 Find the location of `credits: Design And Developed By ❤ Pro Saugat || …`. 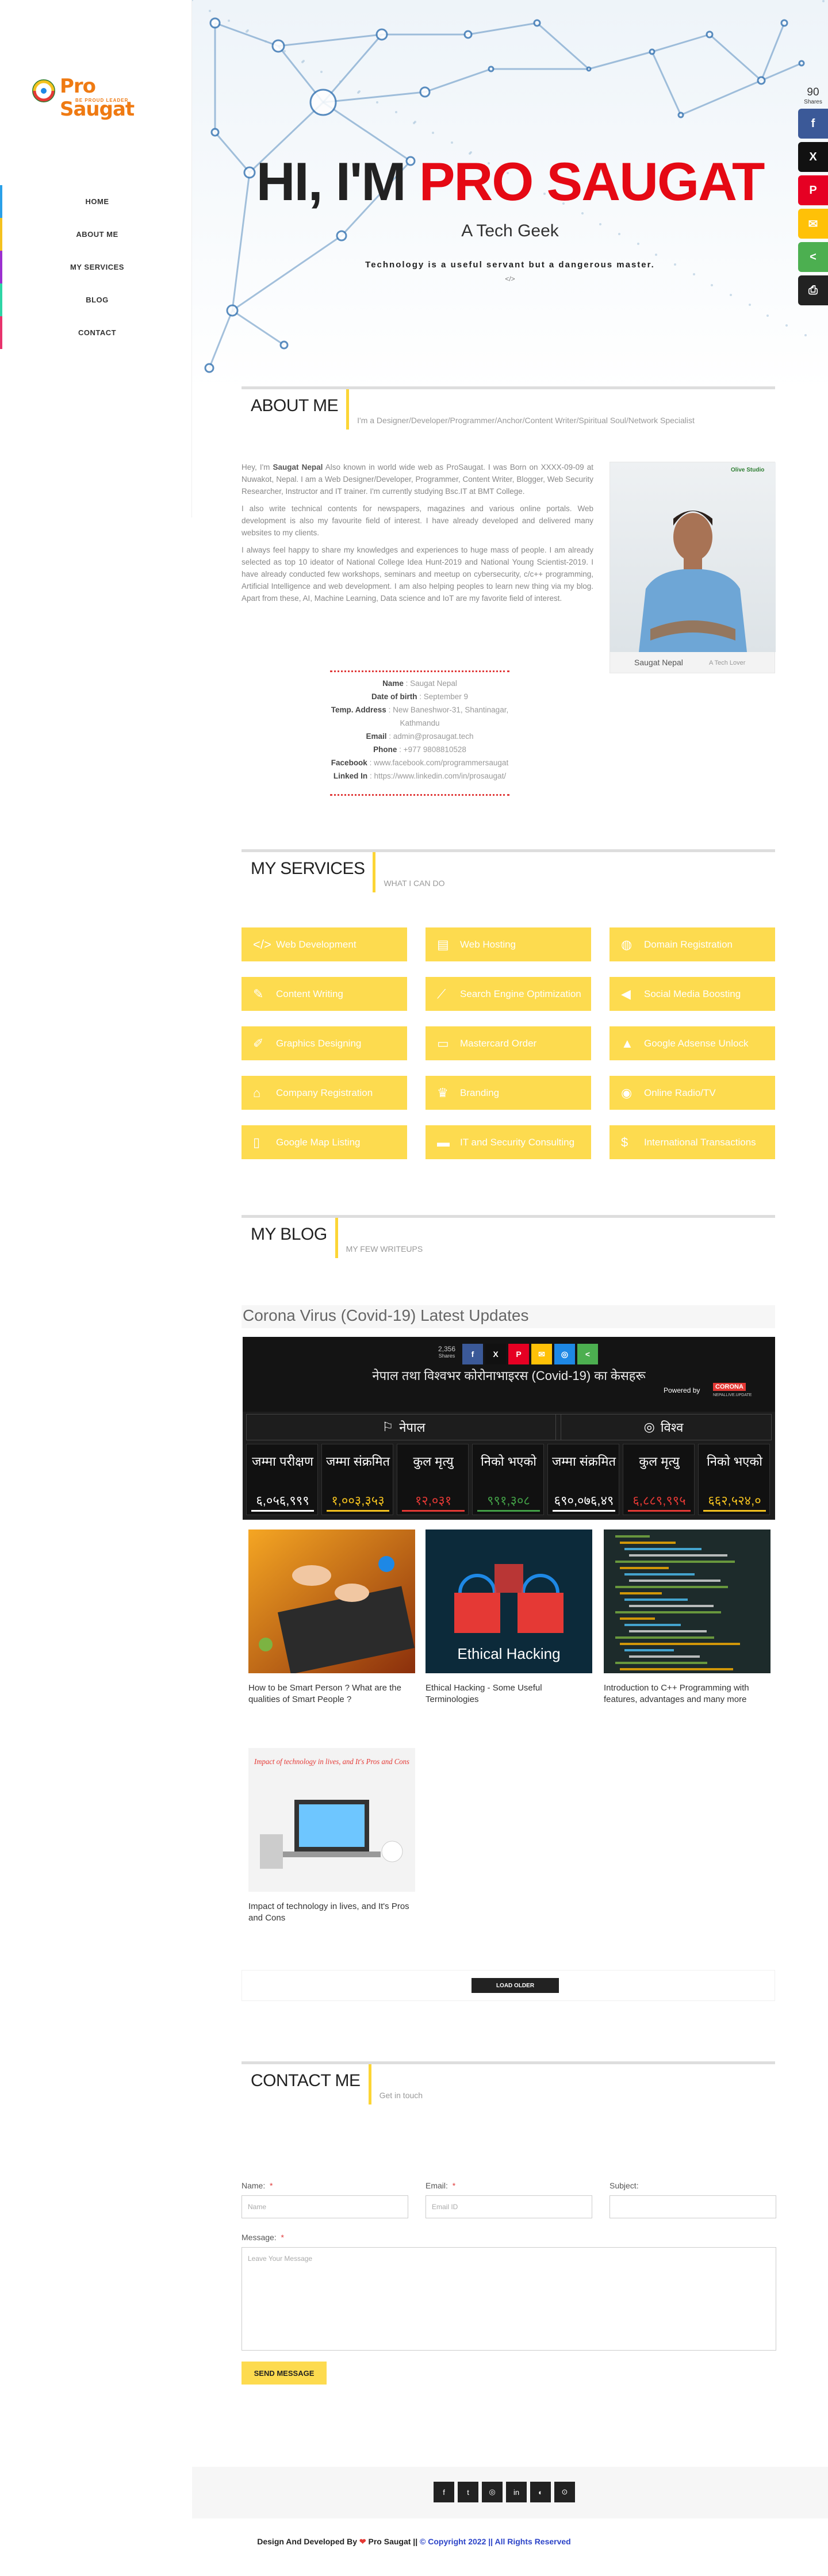

credits: Design And Developed By ❤ Pro Saugat || … is located at coordinates (414, 2542).